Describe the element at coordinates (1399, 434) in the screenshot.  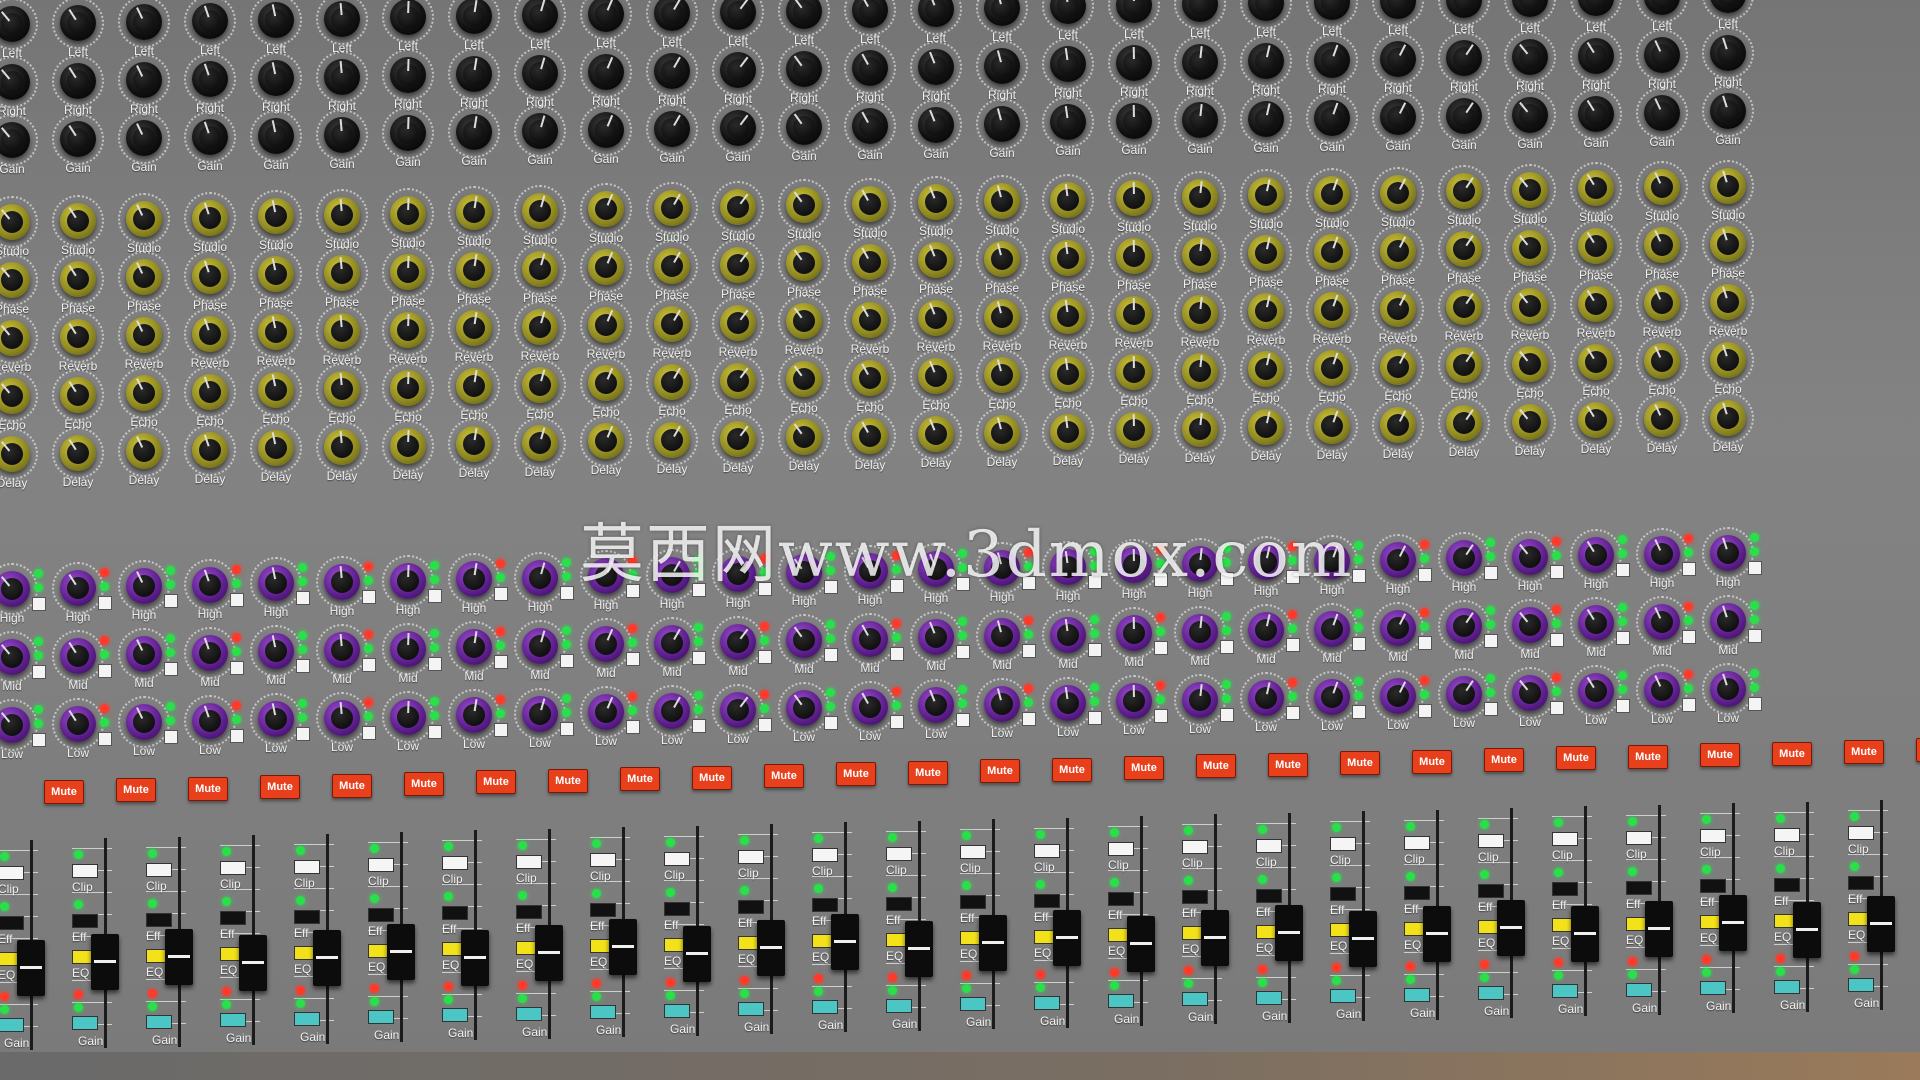
I see `channel-22-delay-control: Delay` at that location.